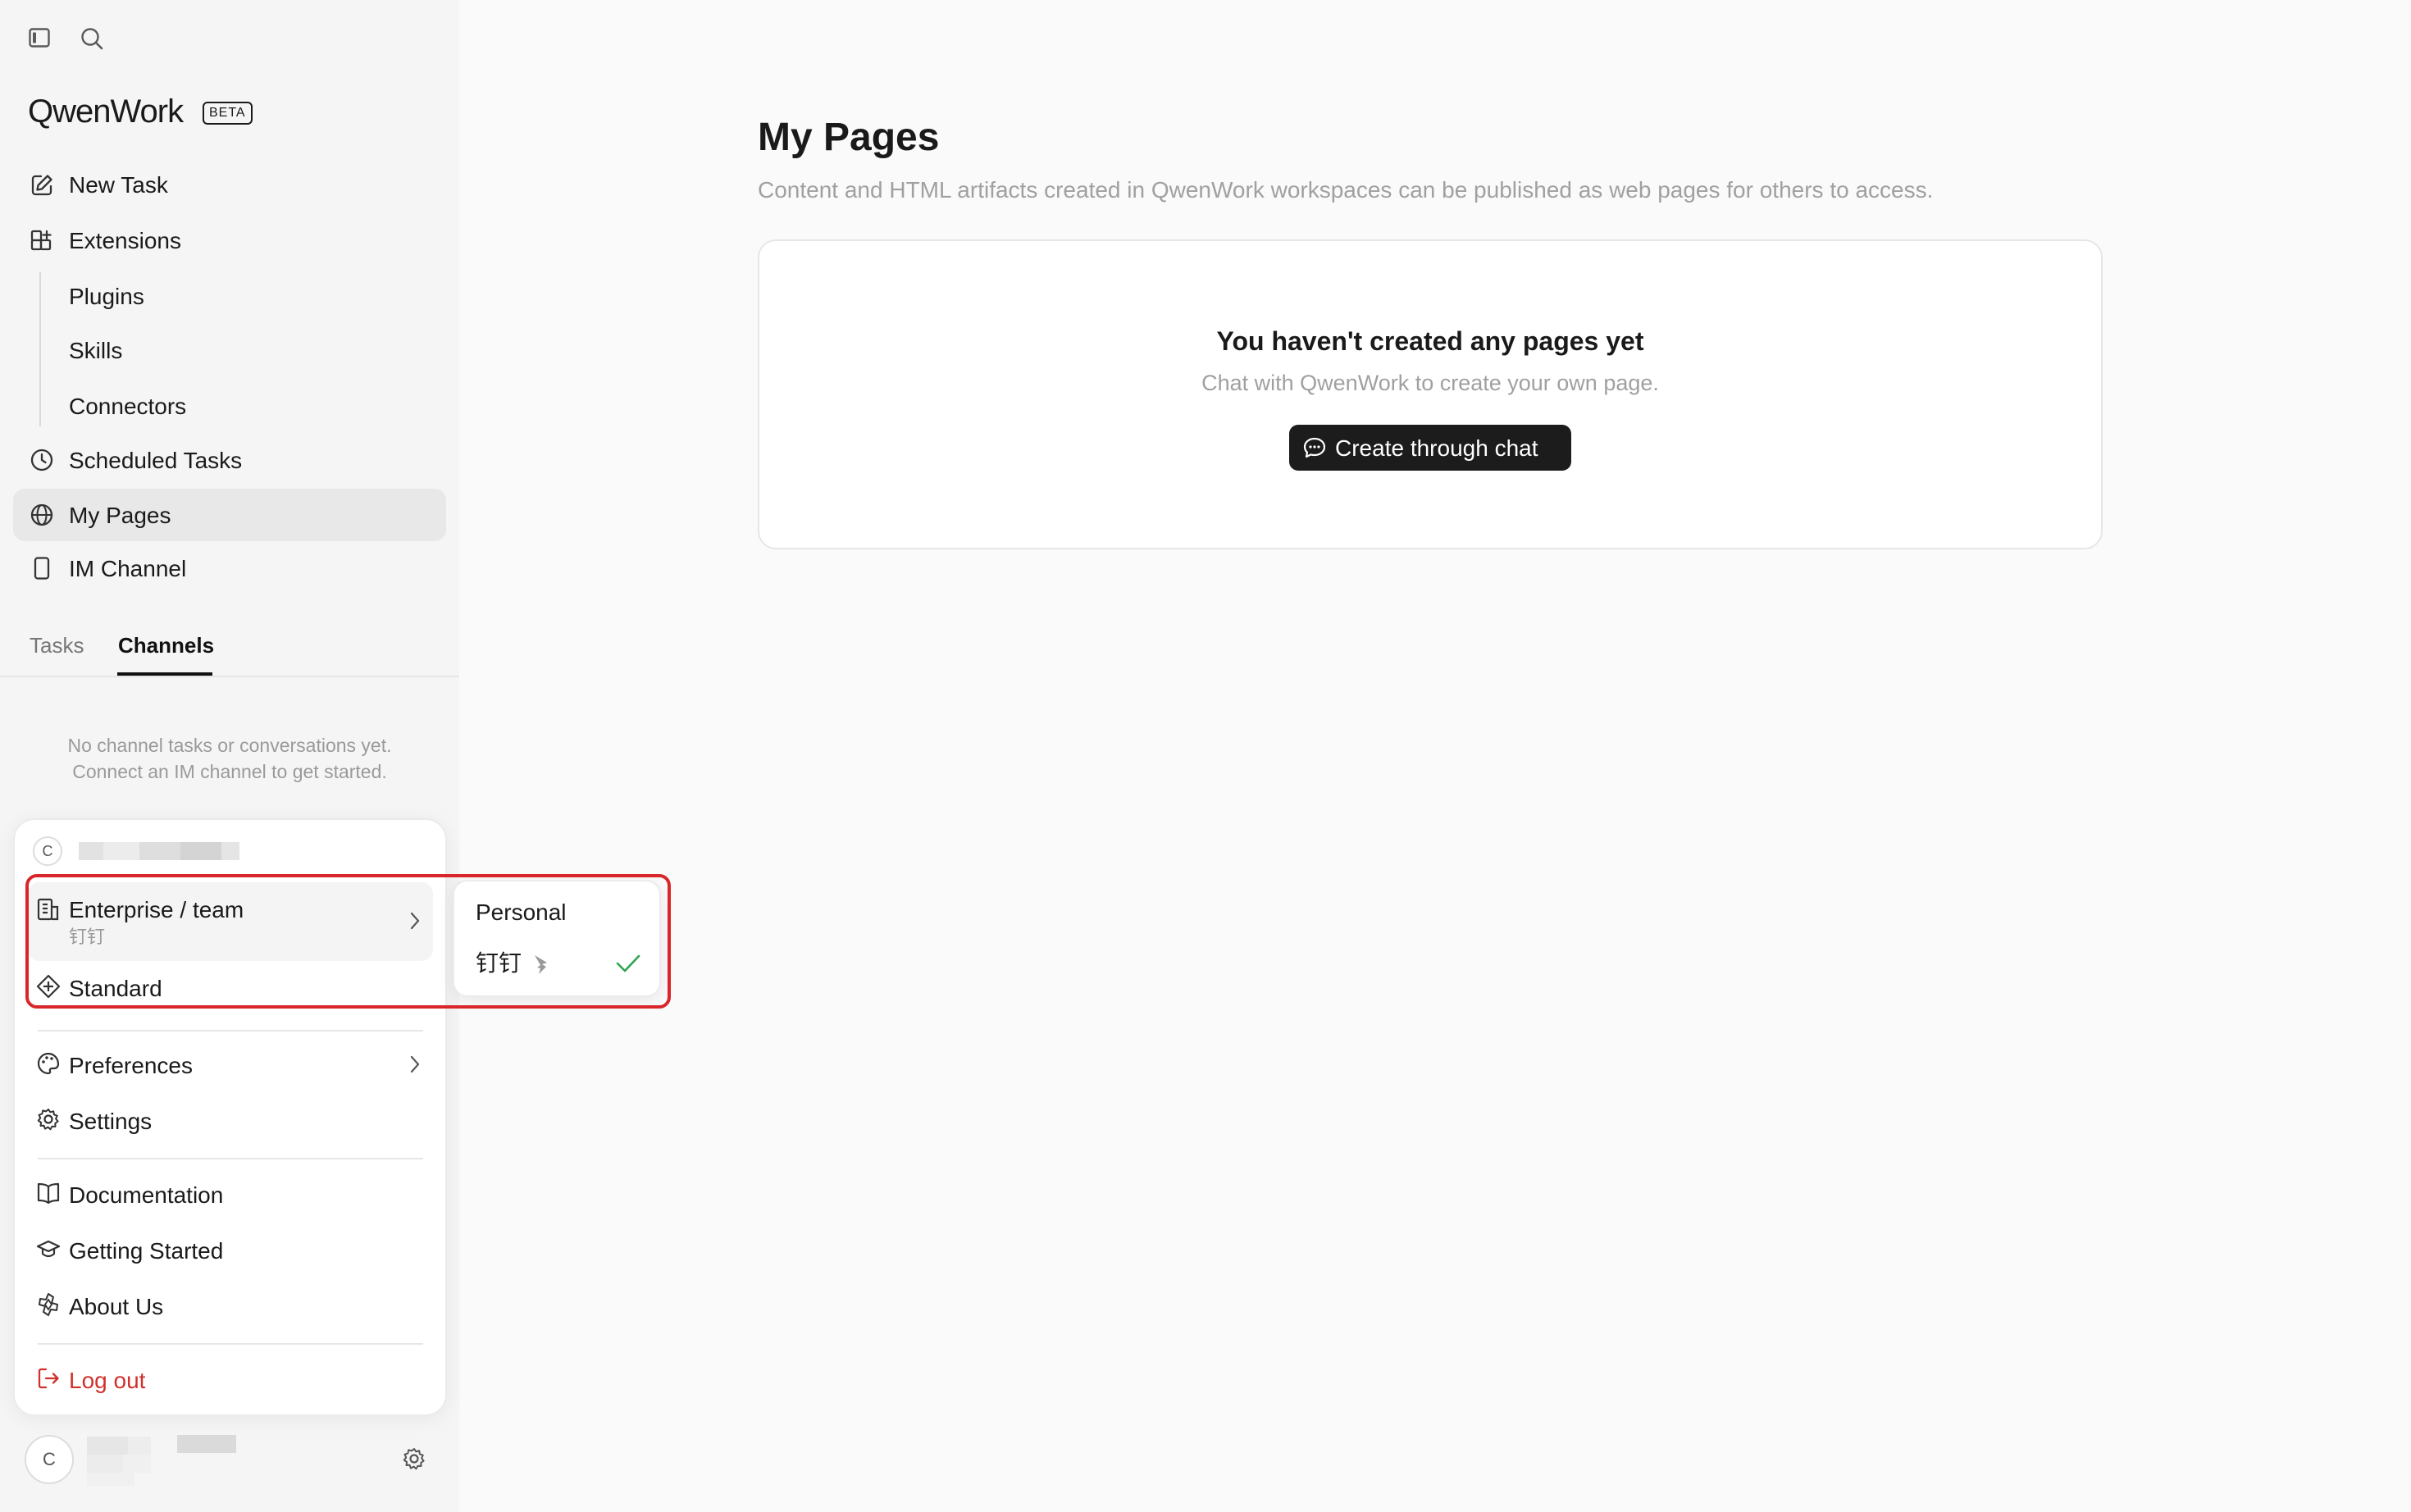 Image resolution: width=2411 pixels, height=1512 pixels. What do you see at coordinates (42, 241) in the screenshot?
I see `grid-plus-icon` at bounding box center [42, 241].